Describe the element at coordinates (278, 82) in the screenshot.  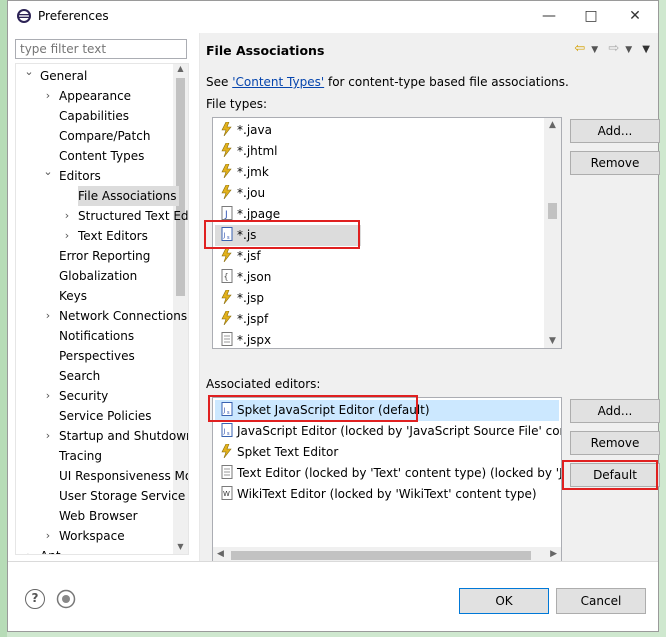
I see `content-types-link: 'Content Types'` at that location.